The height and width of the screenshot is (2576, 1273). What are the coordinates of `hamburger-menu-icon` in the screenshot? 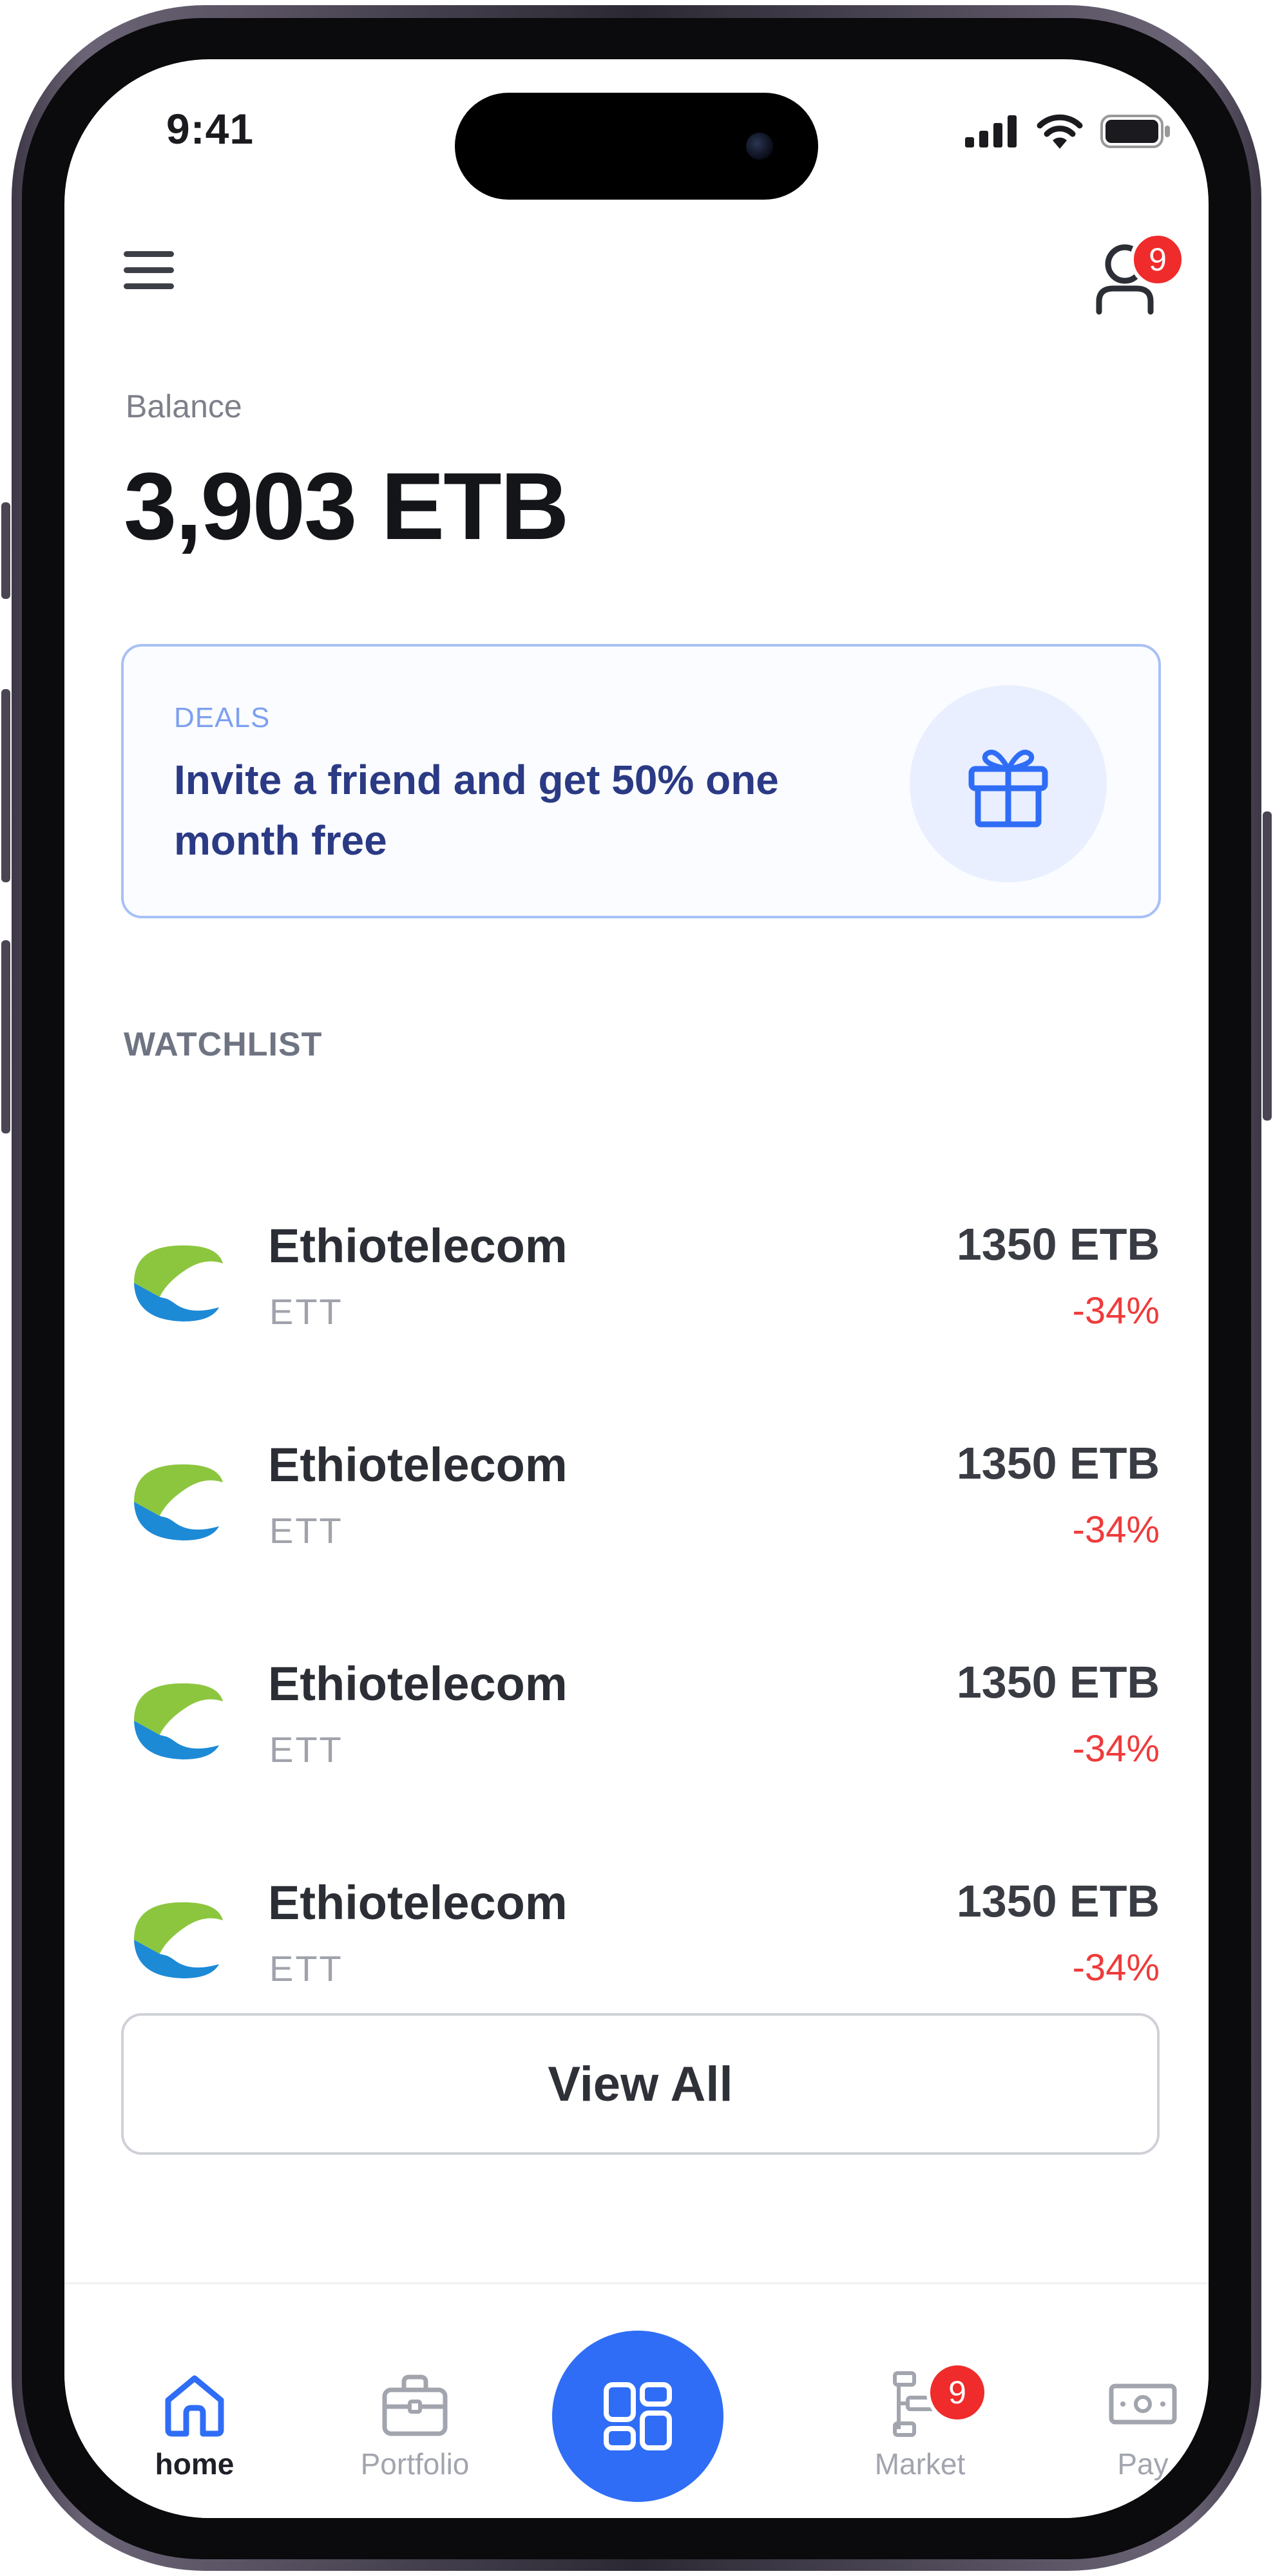 It's located at (149, 254).